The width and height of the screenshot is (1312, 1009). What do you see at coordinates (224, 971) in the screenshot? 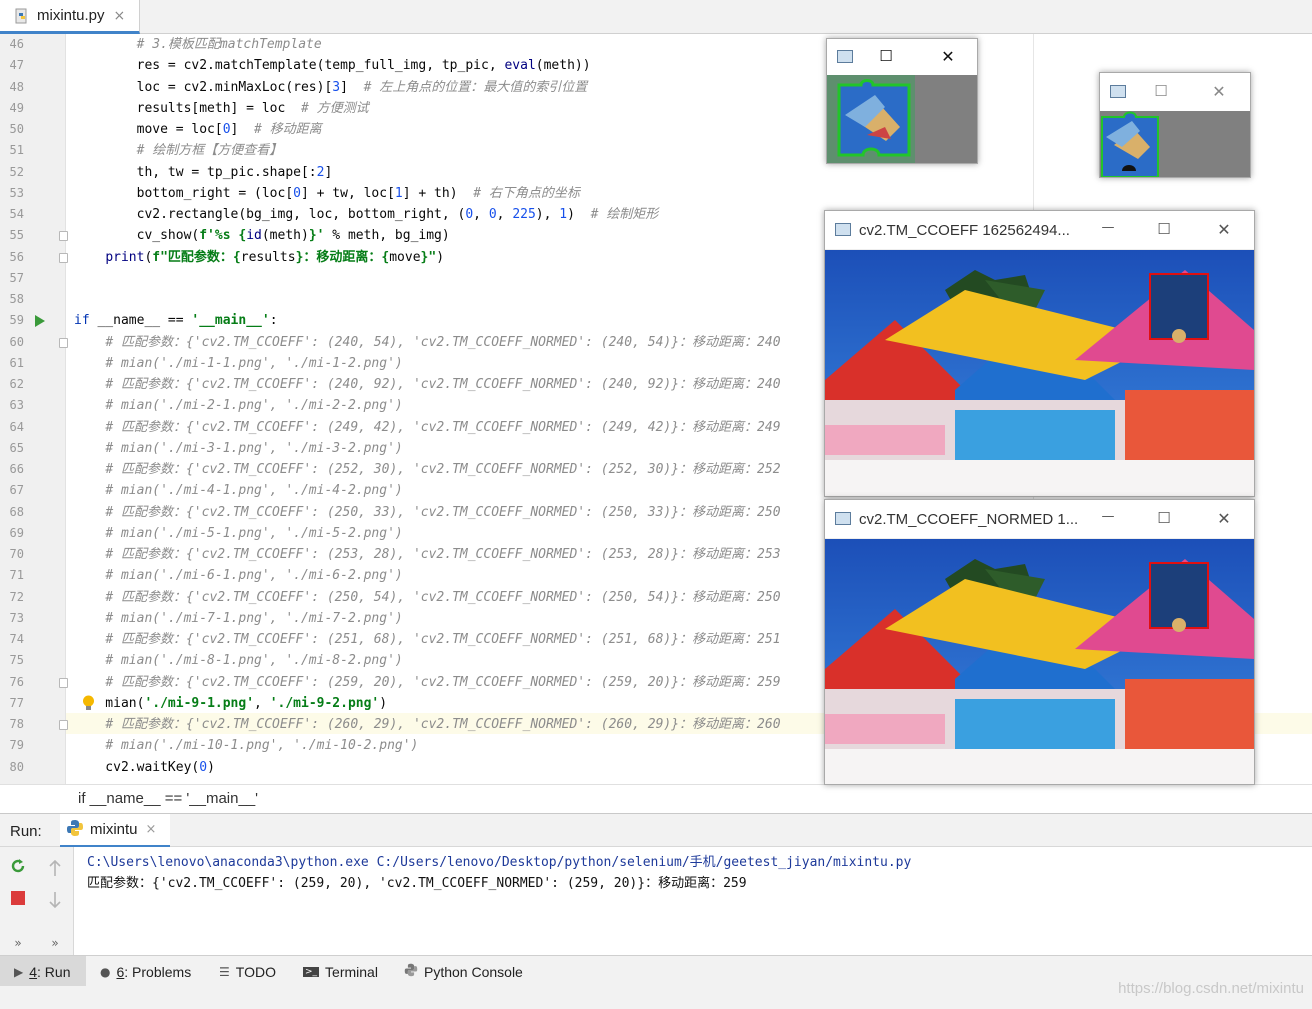
I see `todo-list-icon: ☰` at bounding box center [224, 971].